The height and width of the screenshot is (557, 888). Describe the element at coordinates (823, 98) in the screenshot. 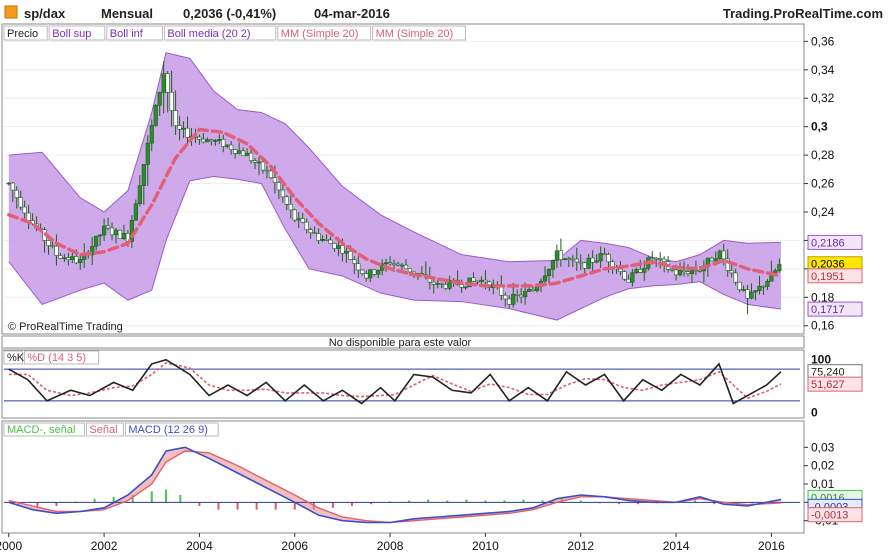

I see `price-tick-label: 0,32` at that location.